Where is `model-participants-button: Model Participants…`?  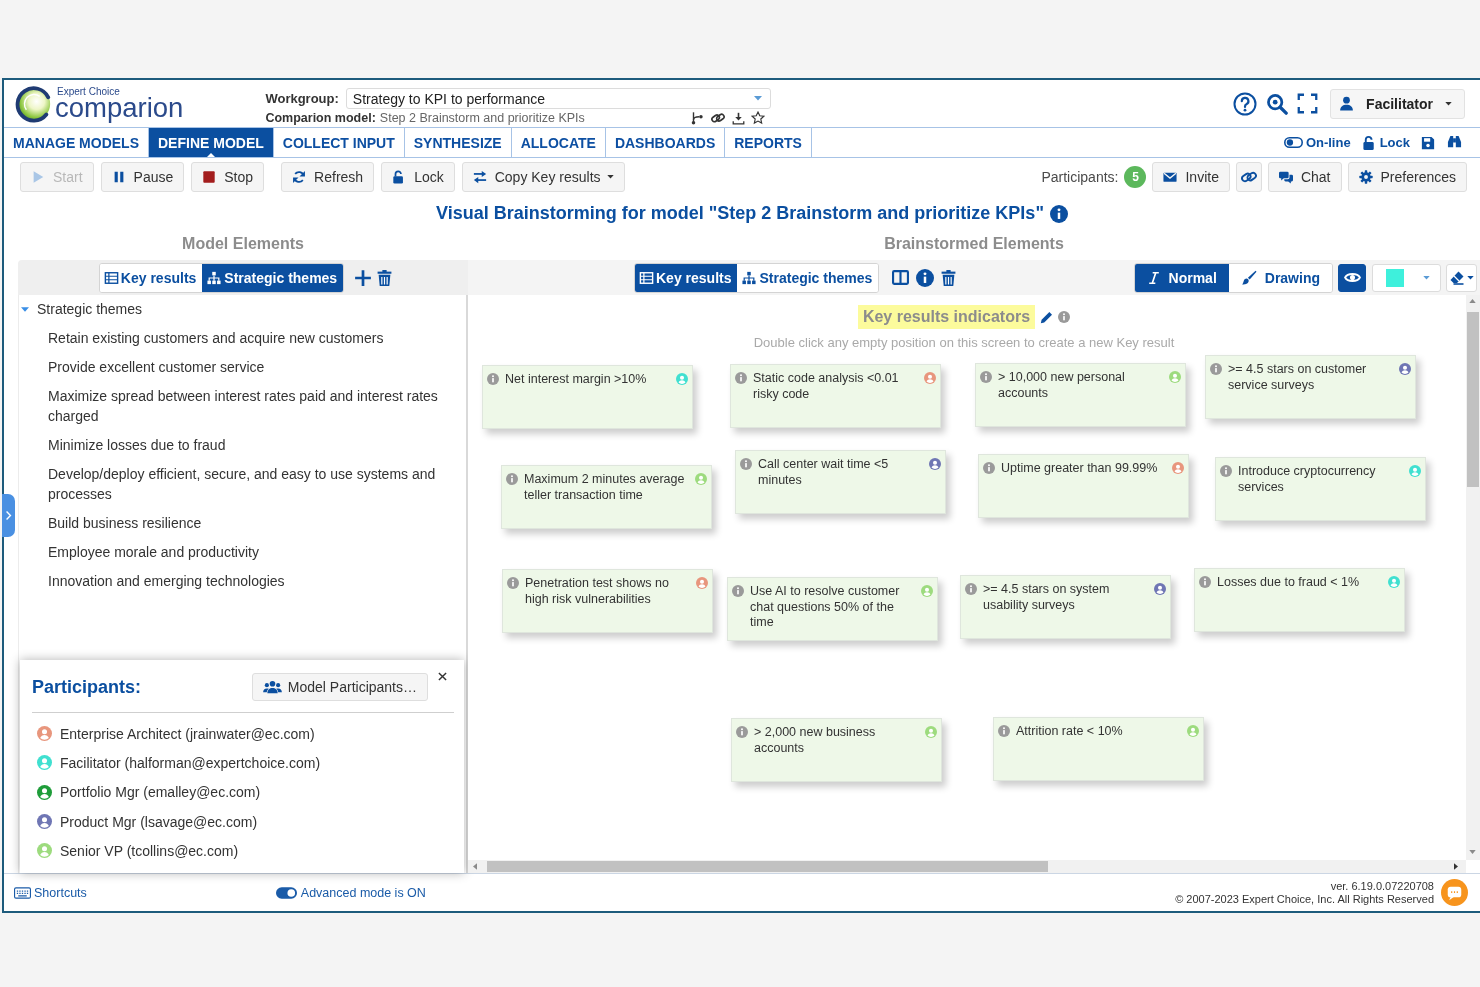 model-participants-button: Model Participants… is located at coordinates (339, 687).